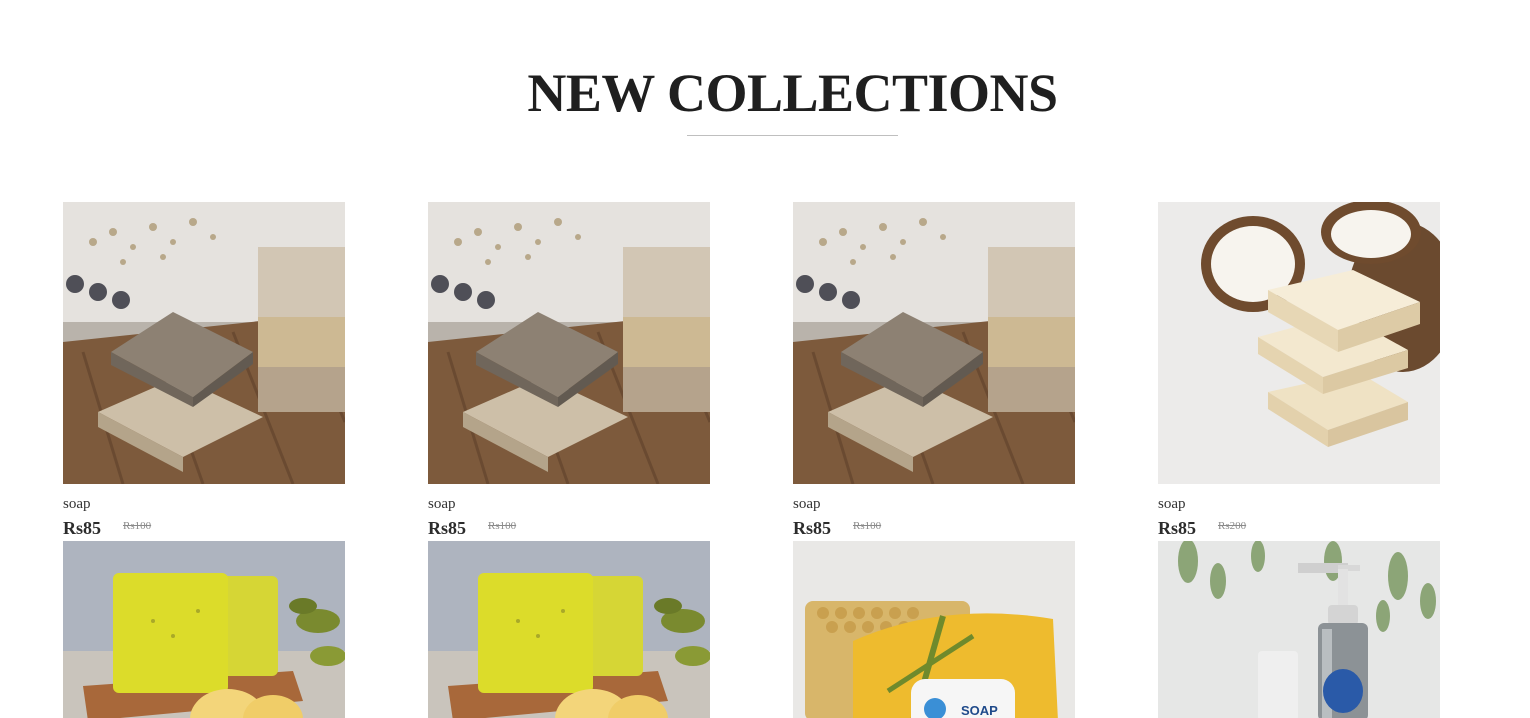 The height and width of the screenshot is (718, 1530). What do you see at coordinates (934, 629) in the screenshot?
I see `product-image-organic-soap: SOAP` at bounding box center [934, 629].